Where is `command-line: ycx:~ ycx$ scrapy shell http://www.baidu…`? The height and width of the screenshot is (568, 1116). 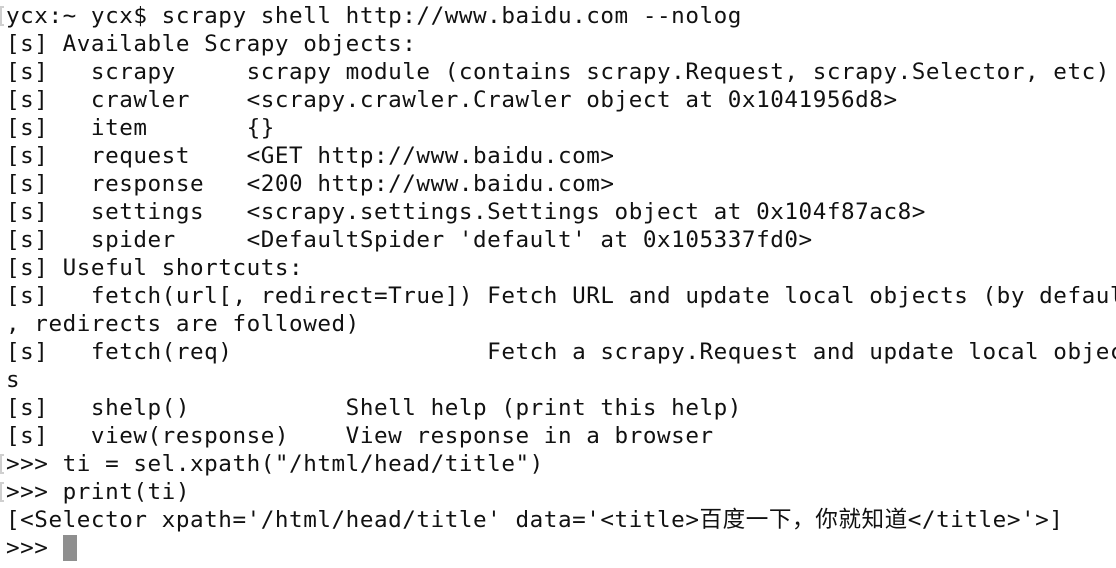
command-line: ycx:~ ycx$ scrapy shell http://www.baidu… is located at coordinates (374, 16).